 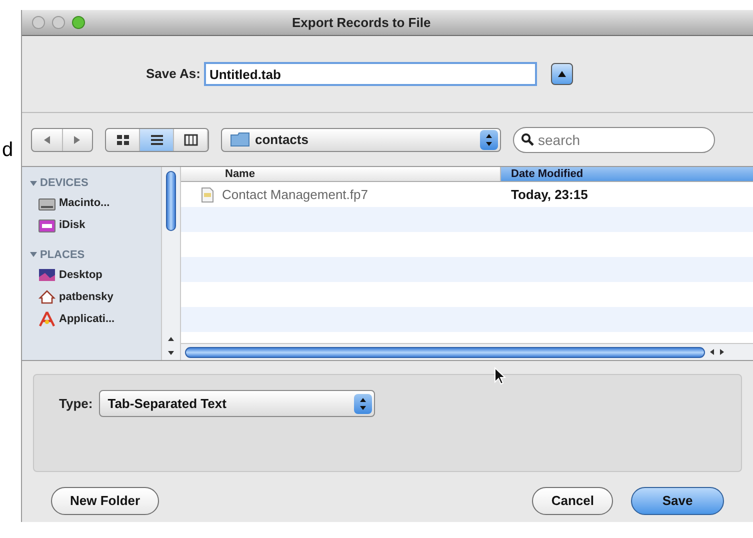 What do you see at coordinates (240, 139) in the screenshot?
I see `folder-icon` at bounding box center [240, 139].